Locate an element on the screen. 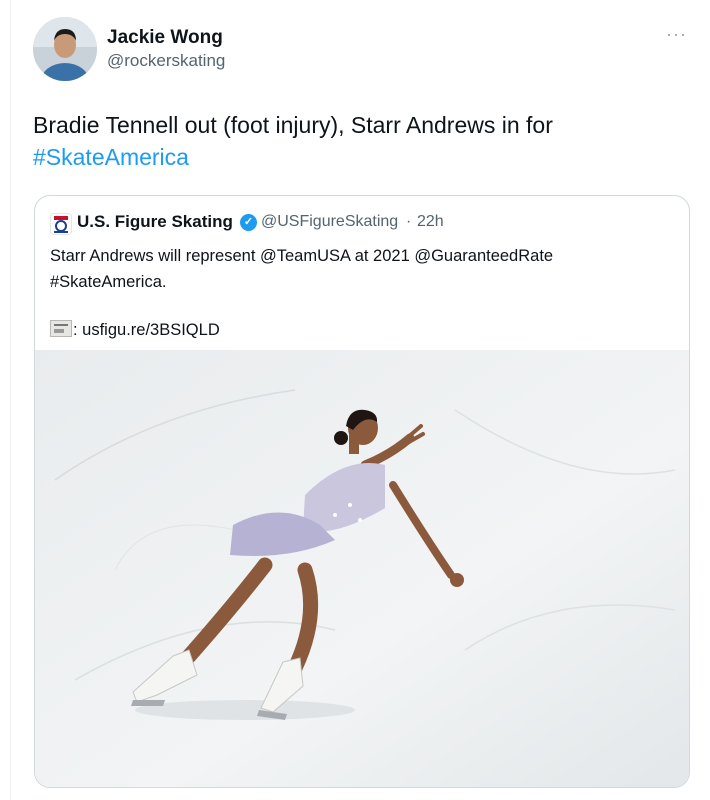 The width and height of the screenshot is (710, 800). quoted-text-line2: #SkateAmerica. is located at coordinates (108, 282).